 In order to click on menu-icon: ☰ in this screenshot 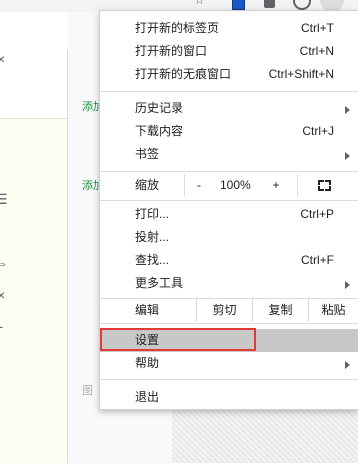, I will do `click(4, 199)`.